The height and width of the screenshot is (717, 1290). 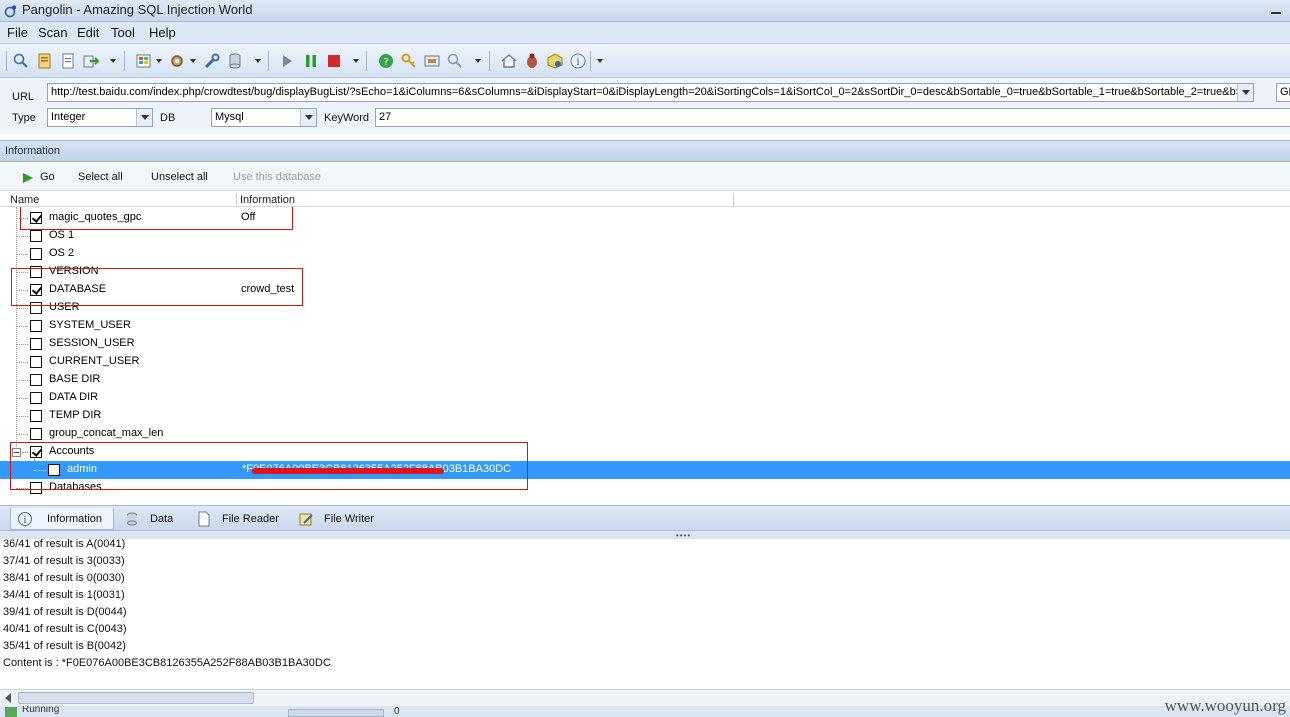 What do you see at coordinates (212, 61) in the screenshot?
I see `wrench-icon` at bounding box center [212, 61].